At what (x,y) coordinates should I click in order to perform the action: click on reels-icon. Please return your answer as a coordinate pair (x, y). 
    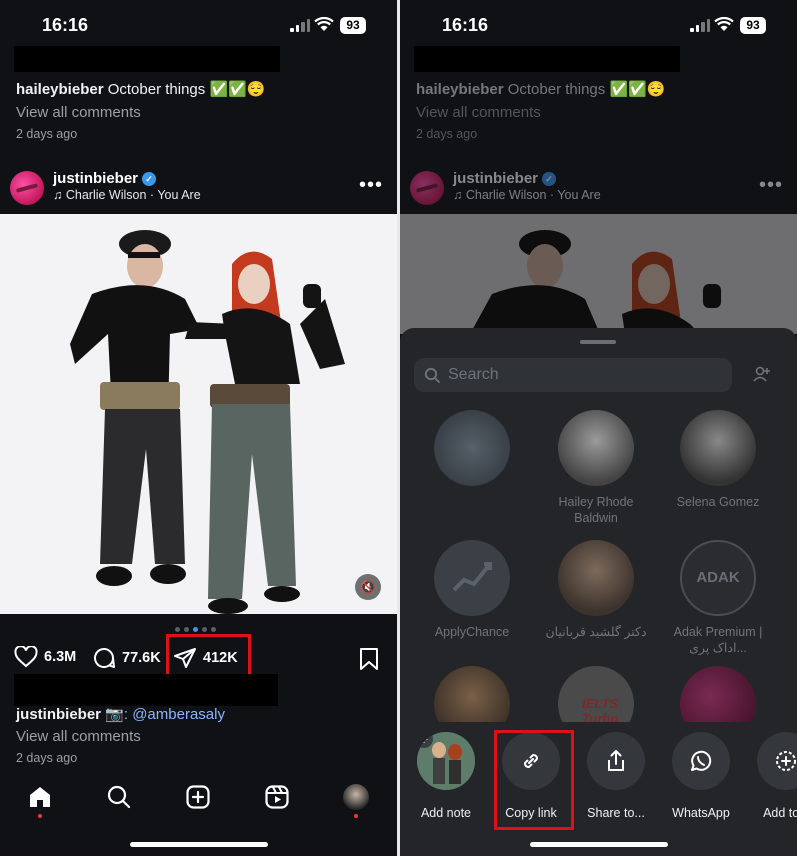
    Looking at the image, I should click on (277, 797).